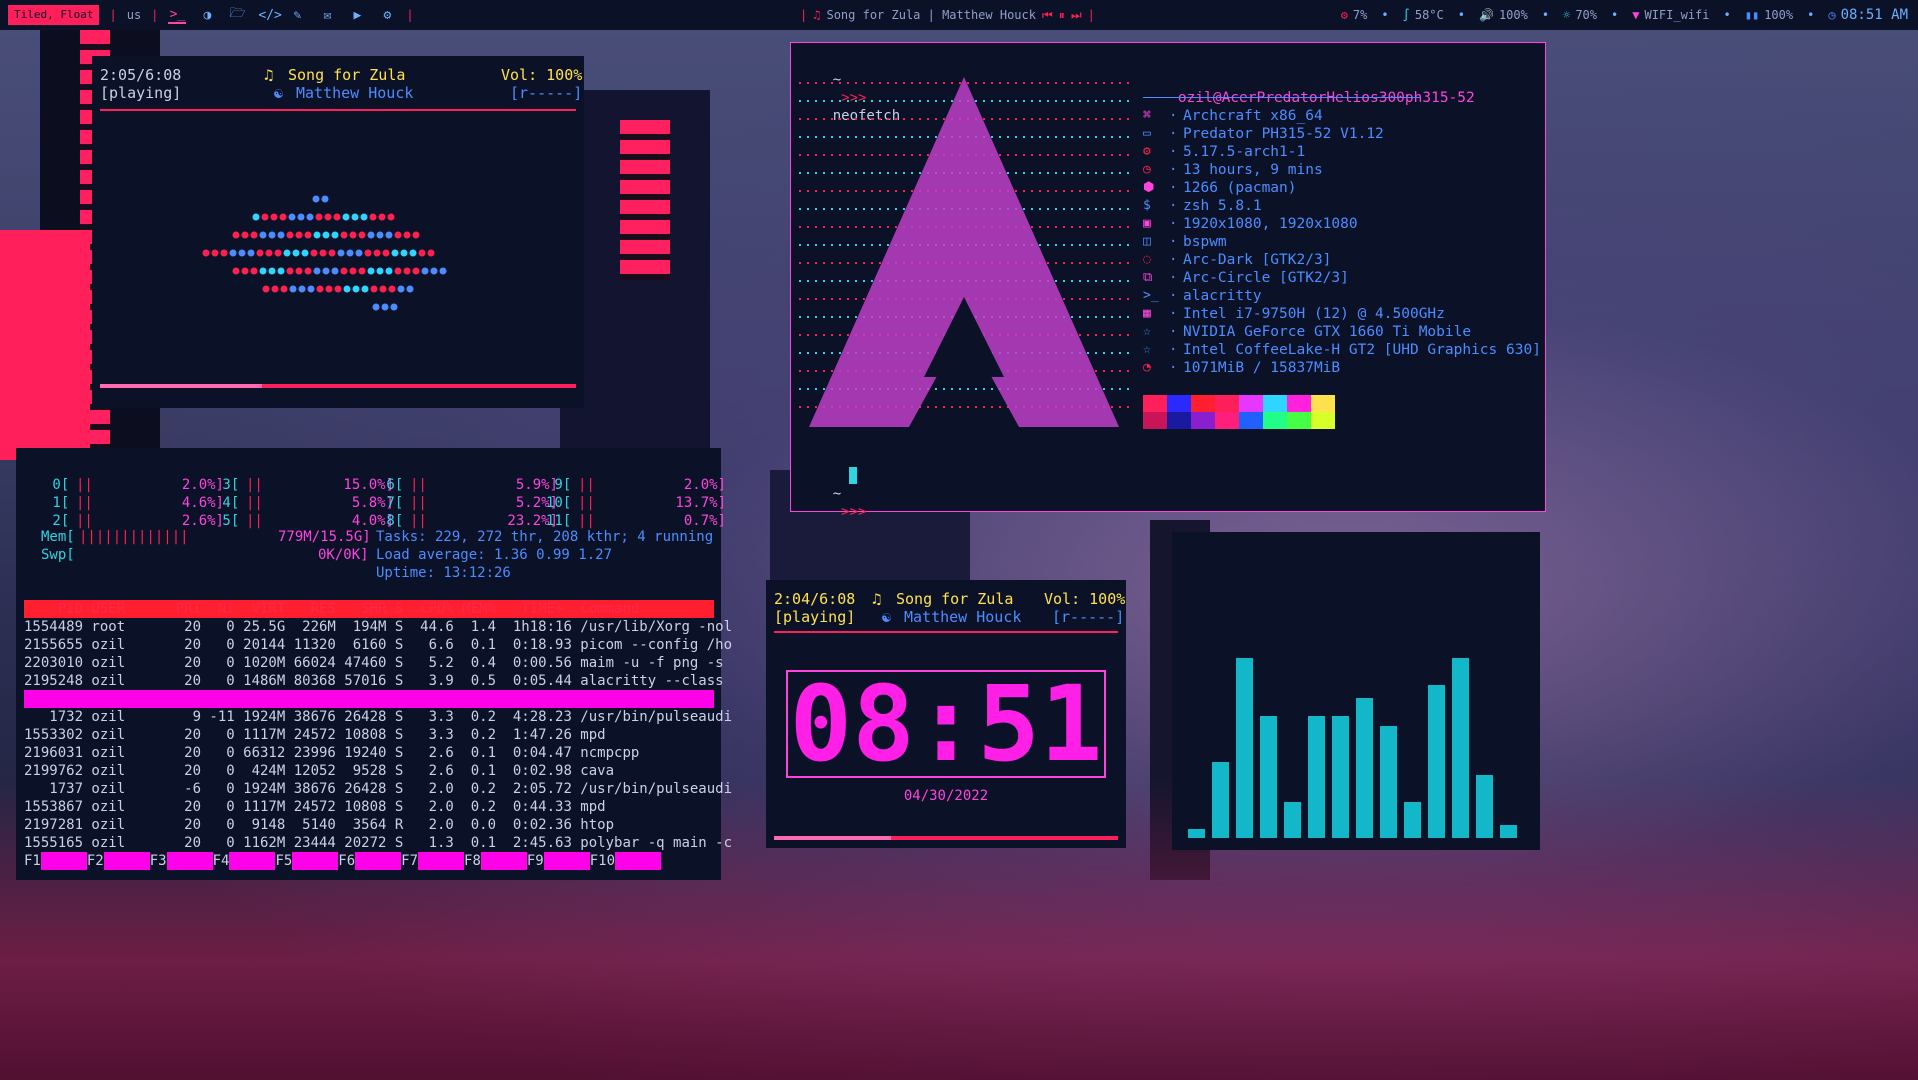 This screenshot has width=1918, height=1080. I want to click on divider, so click(1282, 97).